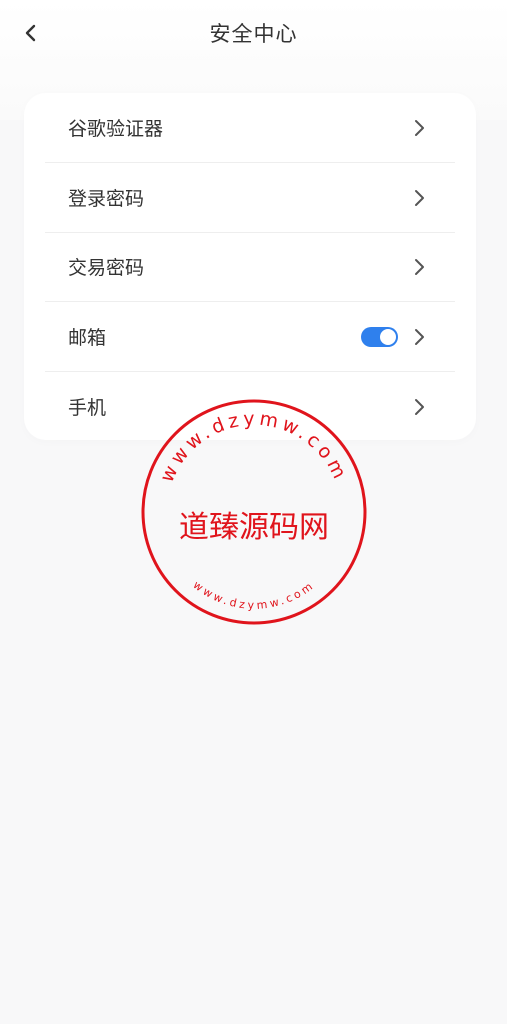 The image size is (507, 1024). What do you see at coordinates (116, 129) in the screenshot?
I see `menu-item-label: 谷歌验证器` at bounding box center [116, 129].